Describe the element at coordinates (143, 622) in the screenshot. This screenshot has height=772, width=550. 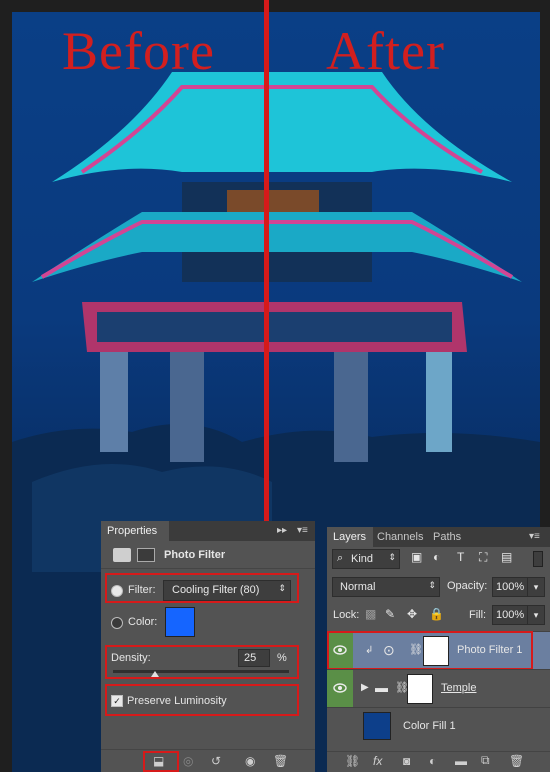
I see `color-label: Color:` at that location.